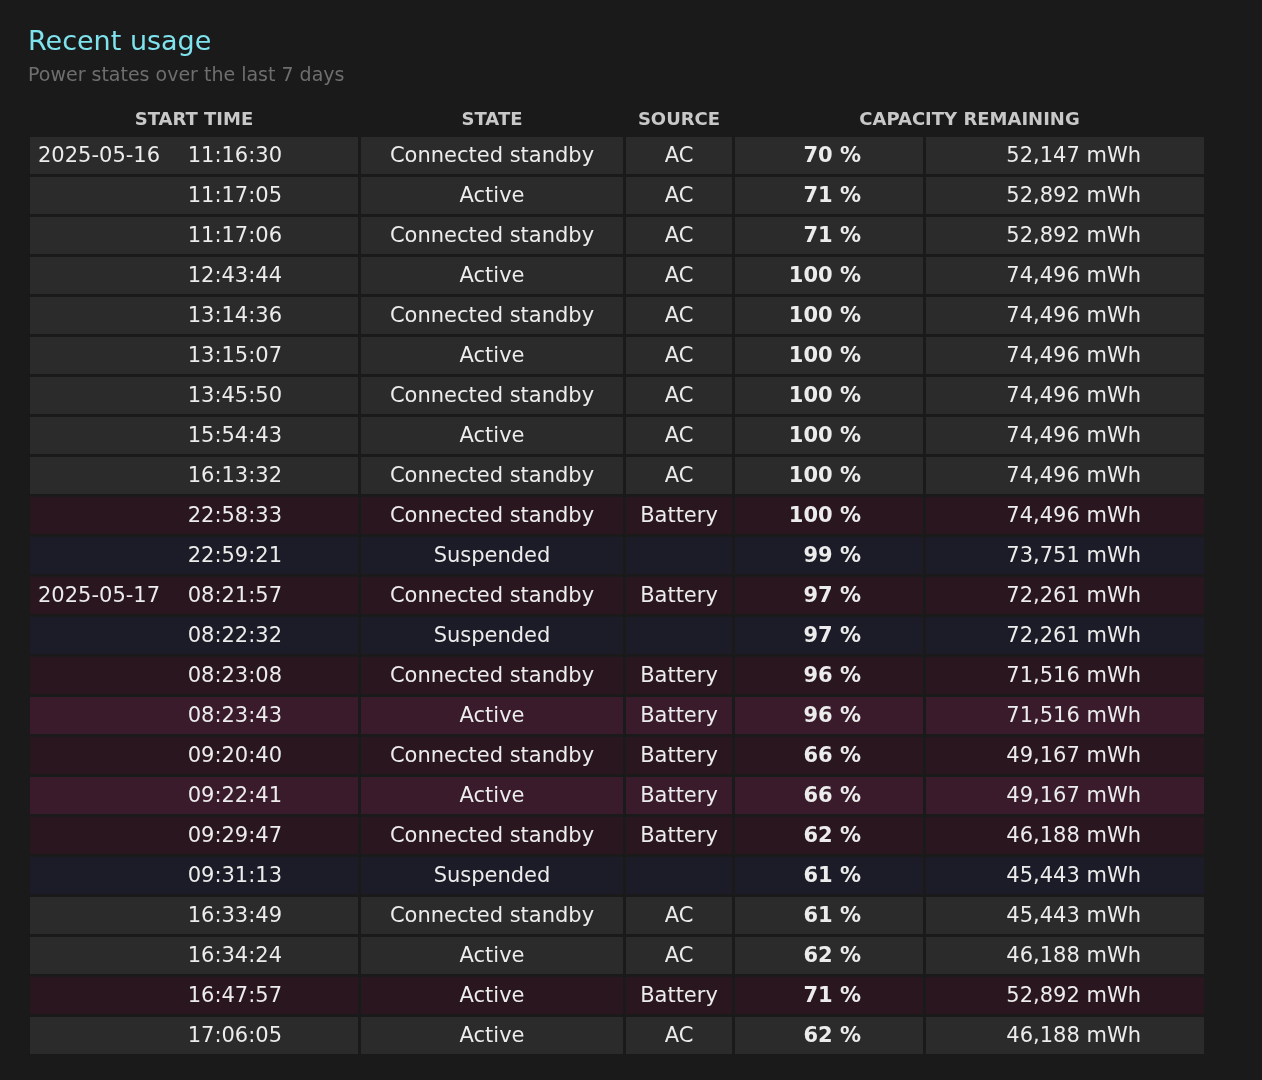 Image resolution: width=1262 pixels, height=1080 pixels. I want to click on time-text: 08:23:43, so click(234, 715).